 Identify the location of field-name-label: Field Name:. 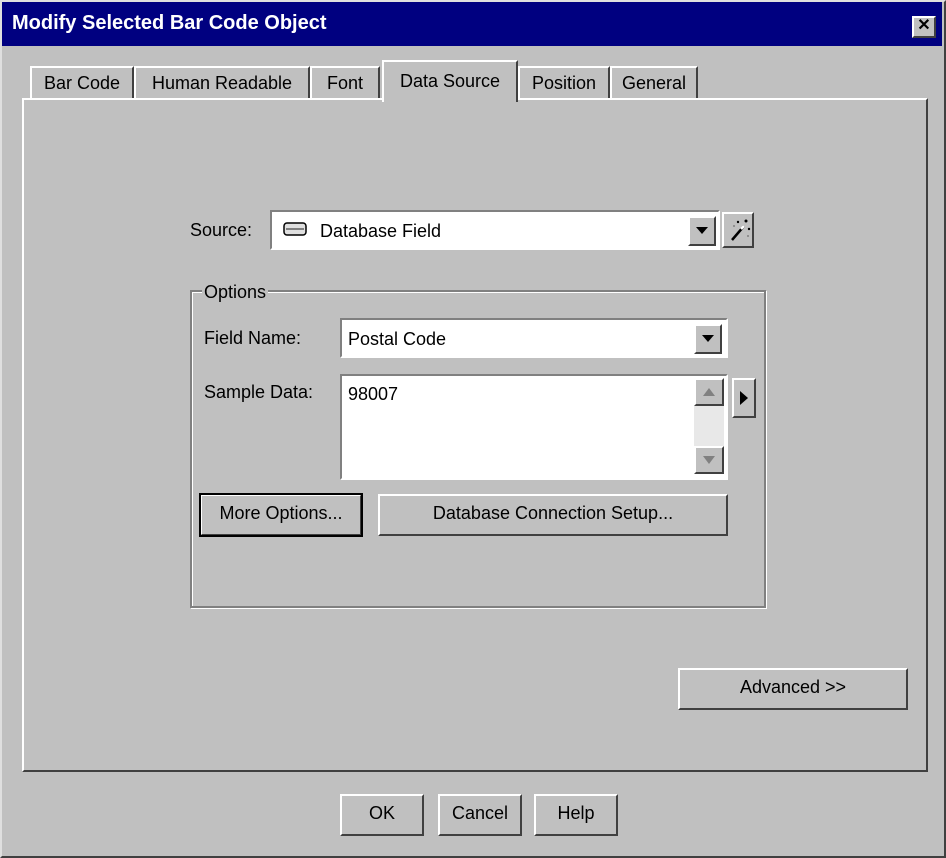
(253, 338).